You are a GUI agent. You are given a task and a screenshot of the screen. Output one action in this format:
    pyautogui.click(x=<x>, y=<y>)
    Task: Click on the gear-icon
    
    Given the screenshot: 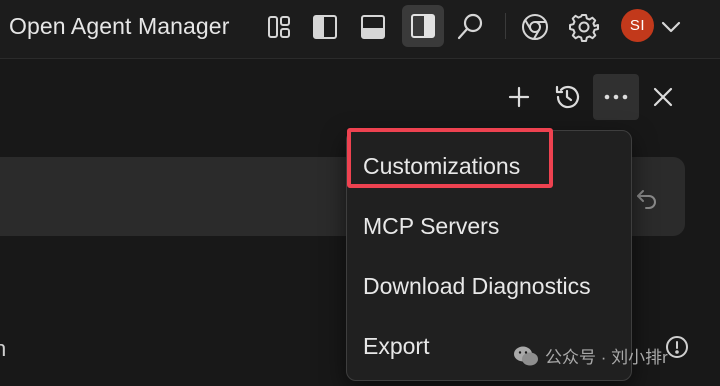 What is the action you would take?
    pyautogui.click(x=584, y=27)
    